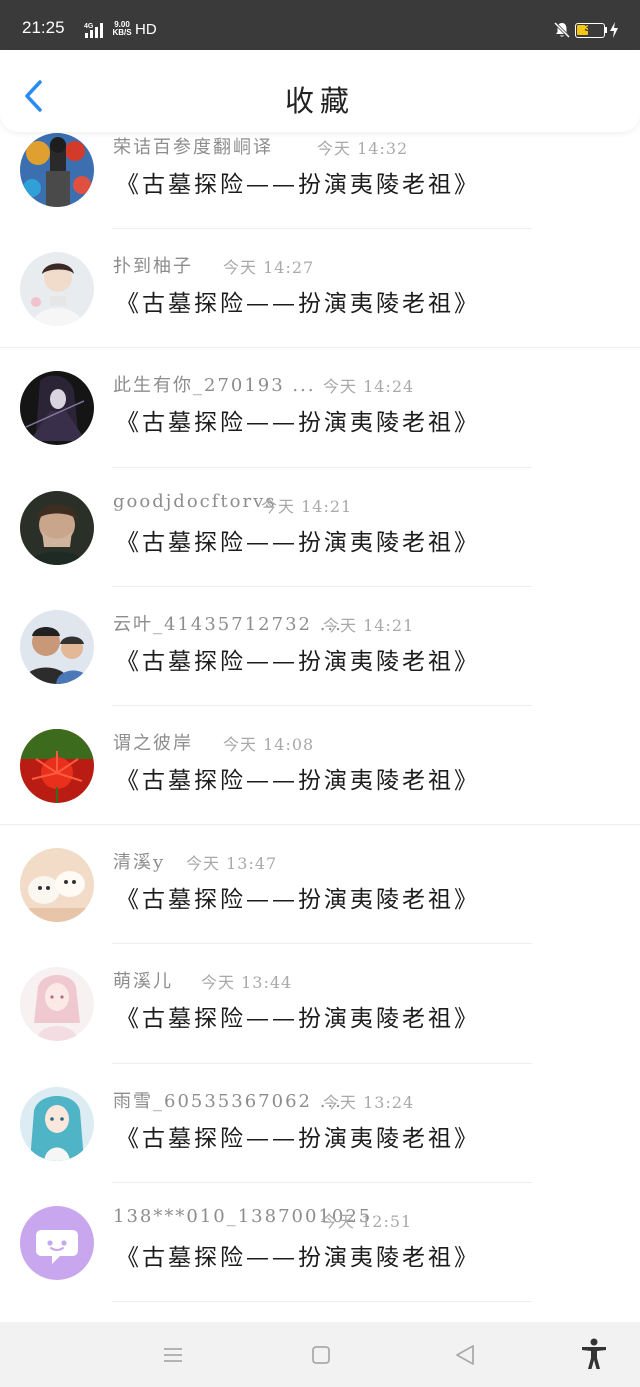  What do you see at coordinates (594, 1354) in the screenshot?
I see `accessibility-icon` at bounding box center [594, 1354].